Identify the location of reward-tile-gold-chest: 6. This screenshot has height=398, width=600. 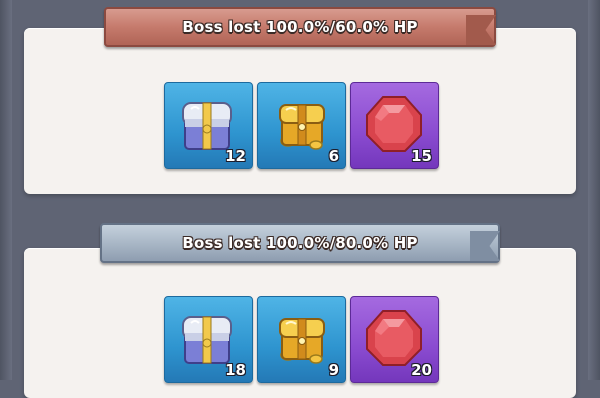
(301, 125).